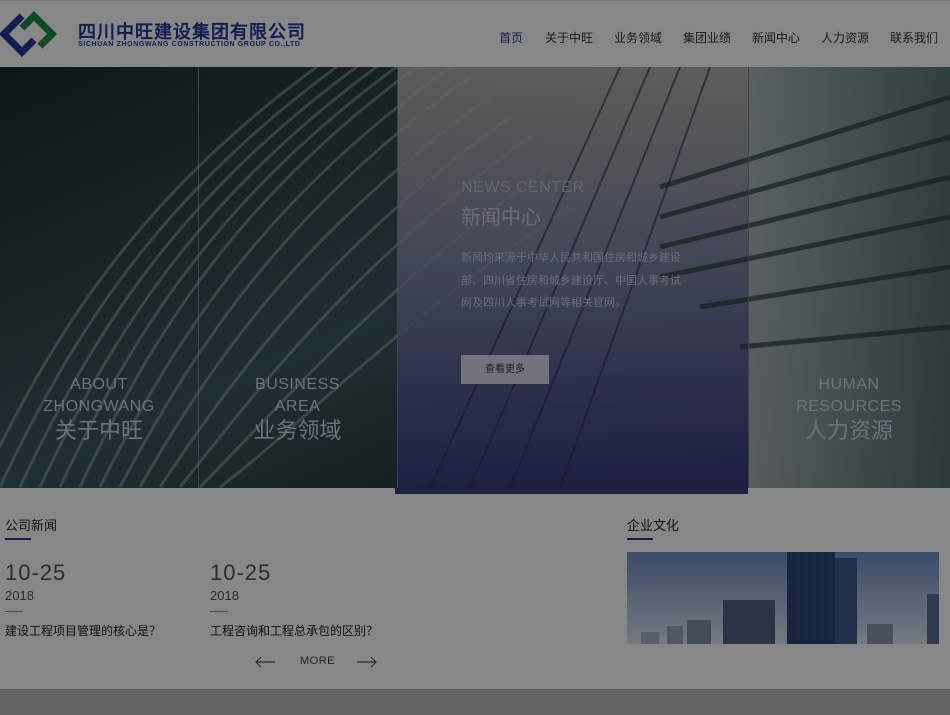  Describe the element at coordinates (83, 630) in the screenshot. I see `news-title: 建设工程项目管理的核心是？` at that location.